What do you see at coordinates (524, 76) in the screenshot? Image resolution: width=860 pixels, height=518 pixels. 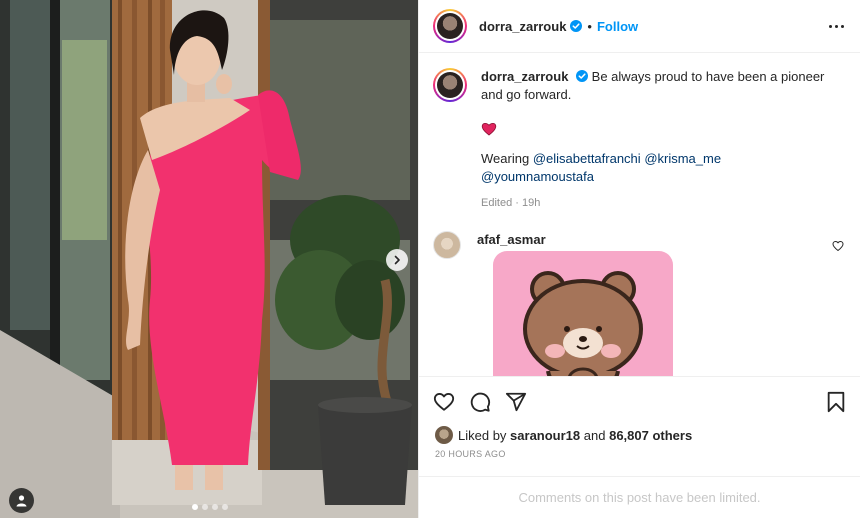 I see `caption-username: dorra_zarrouk` at bounding box center [524, 76].